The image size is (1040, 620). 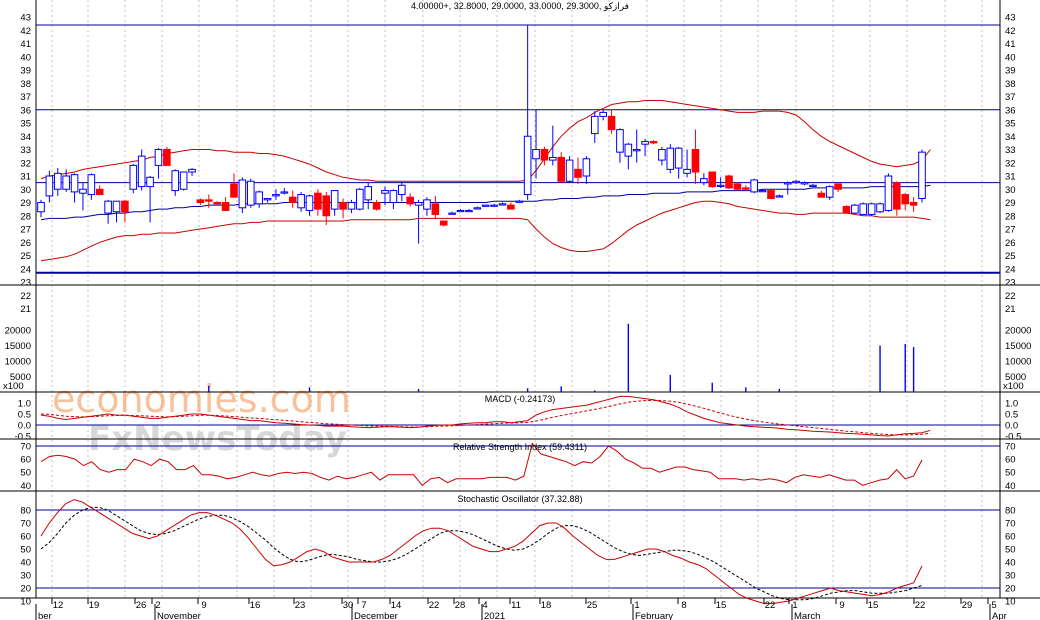 What do you see at coordinates (25, 283) in the screenshot?
I see `price-tick-label: 23` at bounding box center [25, 283].